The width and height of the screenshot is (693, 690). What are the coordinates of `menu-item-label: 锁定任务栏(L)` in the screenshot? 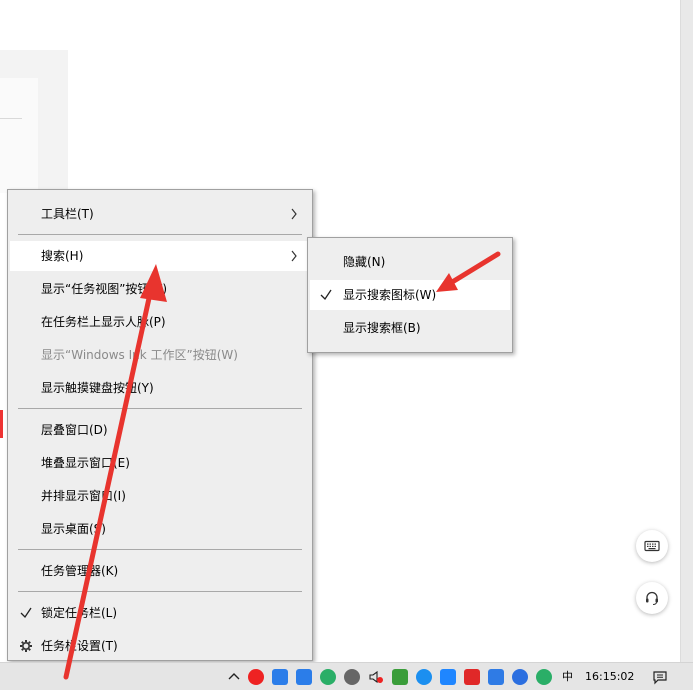 It's located at (79, 613).